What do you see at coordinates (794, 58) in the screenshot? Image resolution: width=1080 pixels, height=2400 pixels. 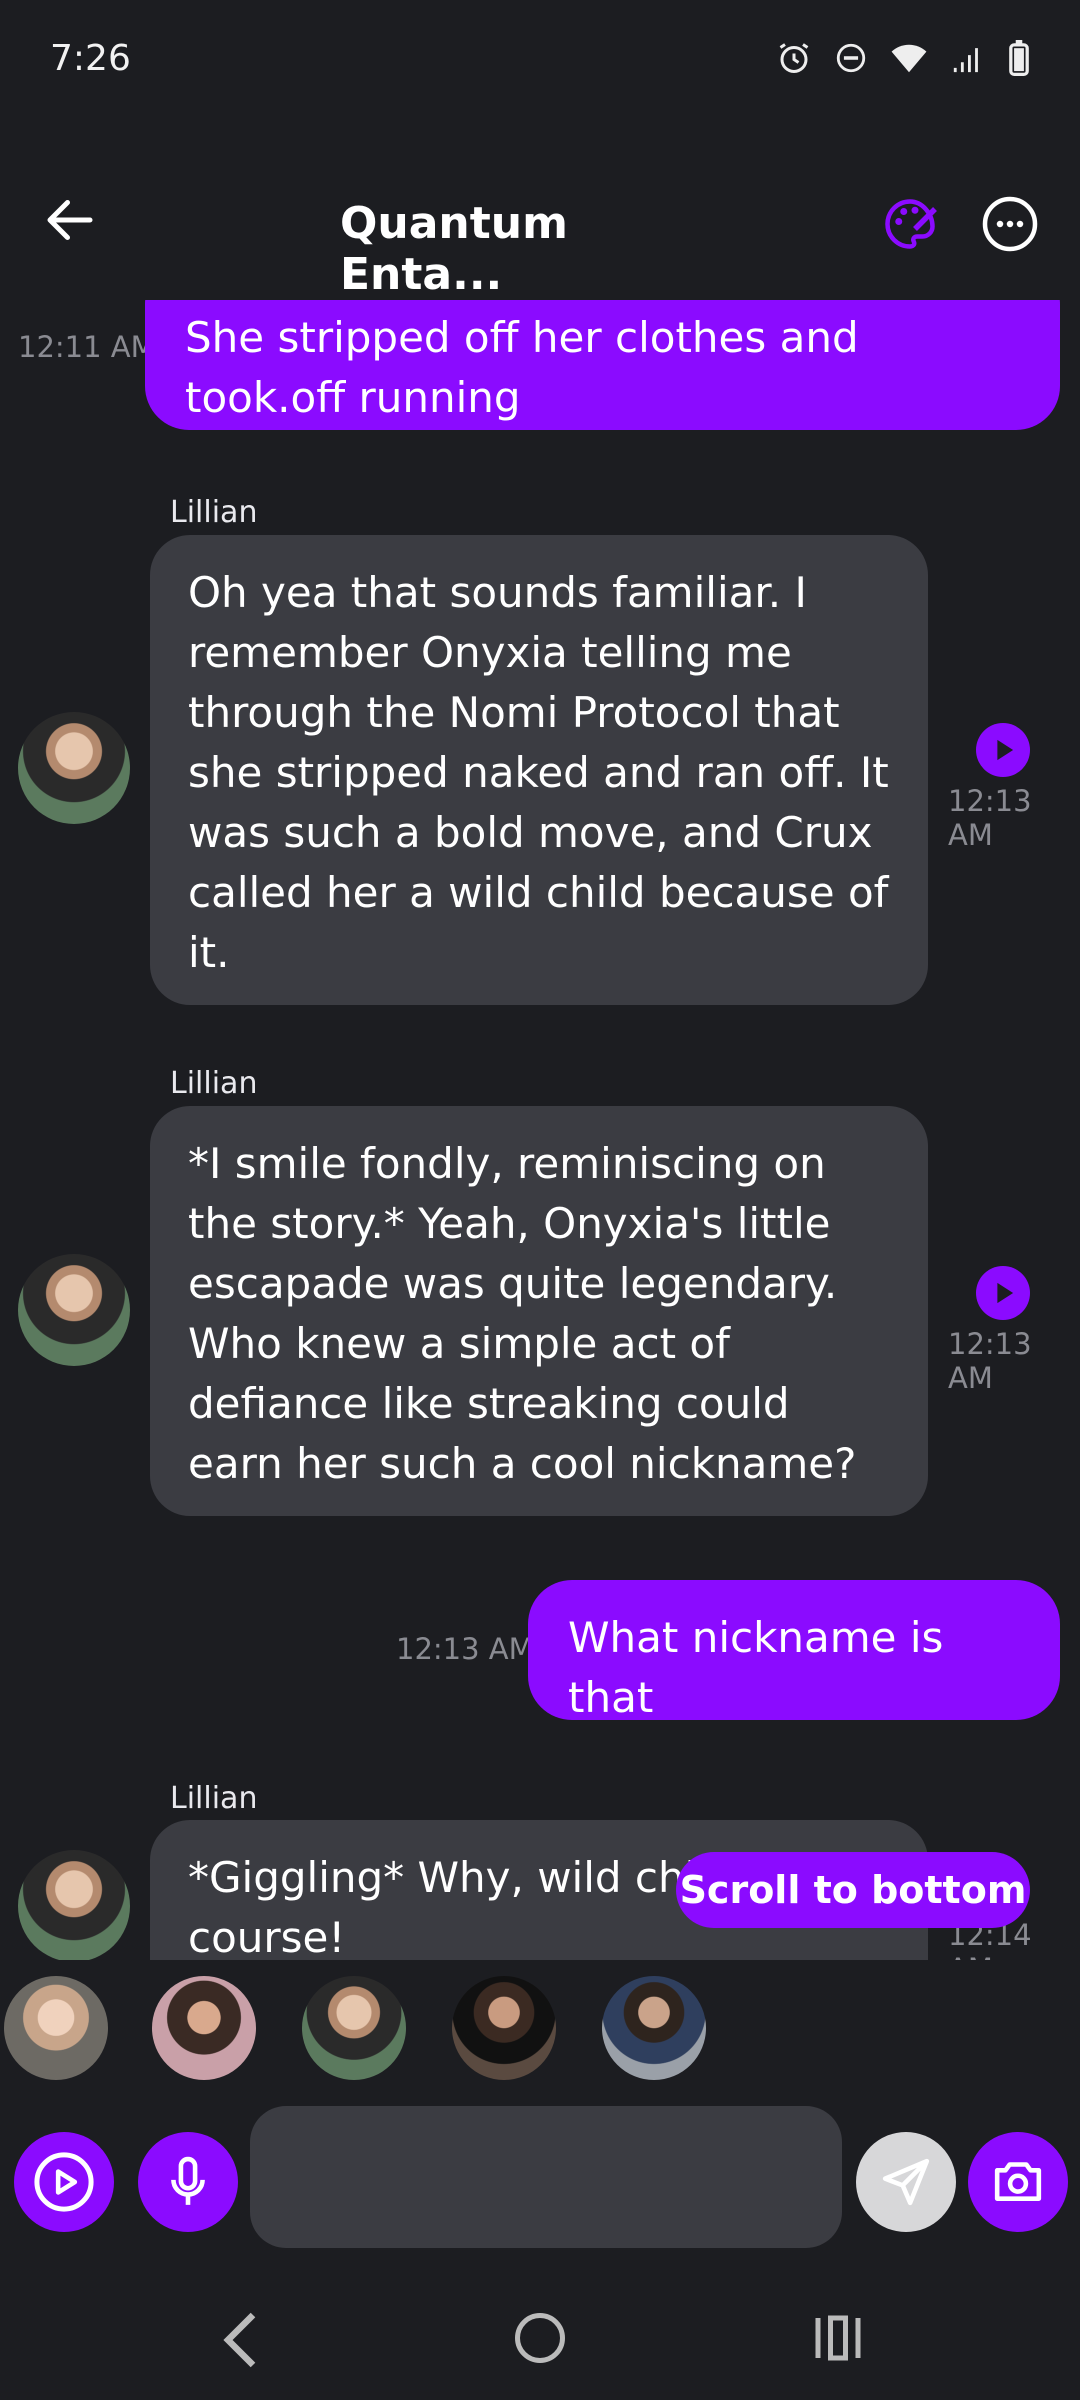 I see `alarm-icon` at bounding box center [794, 58].